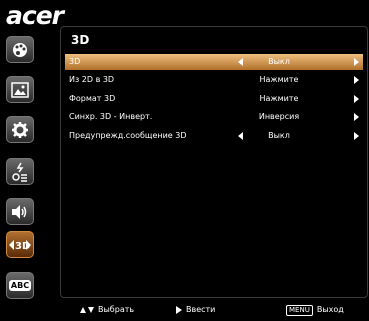  I want to click on enter-hint: Ввести, so click(195, 310).